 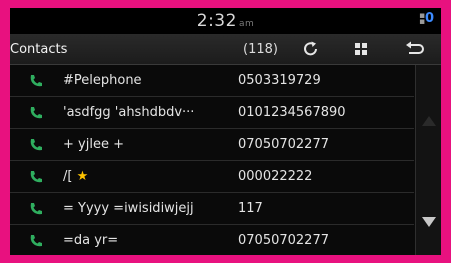 I want to click on contact-number: 0101234567890, so click(x=292, y=112).